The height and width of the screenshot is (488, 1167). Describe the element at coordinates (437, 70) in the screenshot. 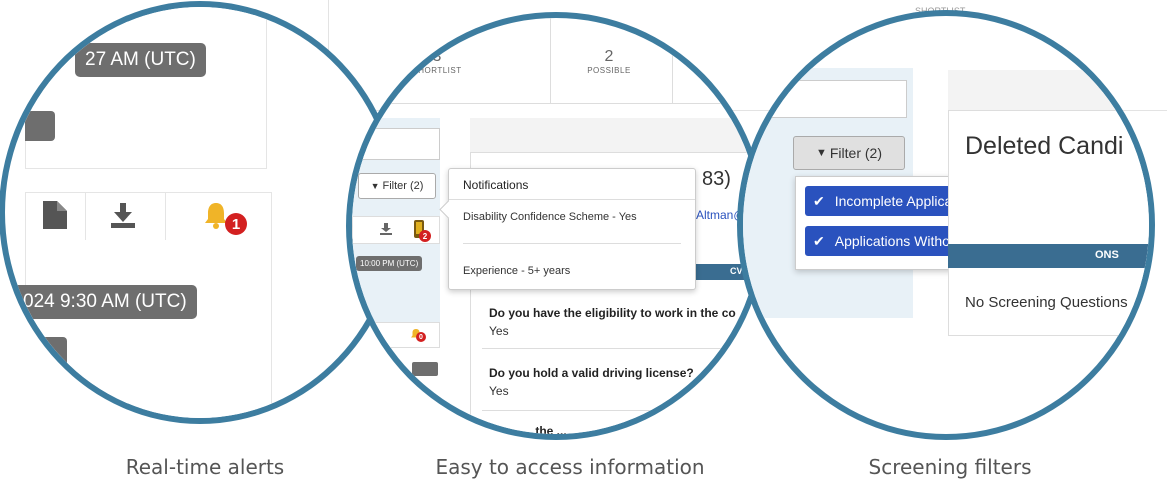

I see `shortlist-label: SHORTLIST` at that location.